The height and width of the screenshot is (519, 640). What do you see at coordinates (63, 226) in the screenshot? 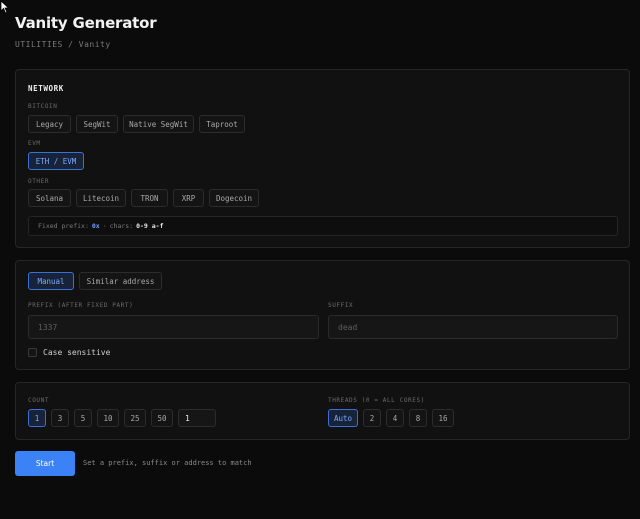
I see `fixed-prefix-label: Fixed prefix:` at bounding box center [63, 226].